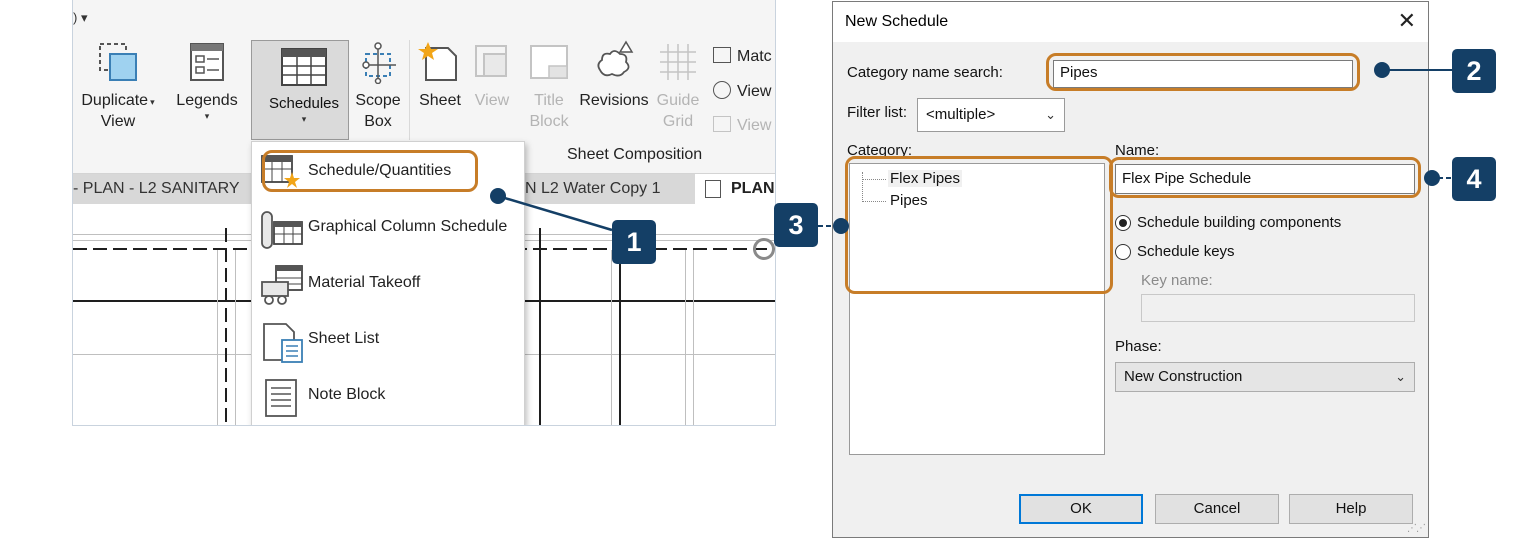  Describe the element at coordinates (491, 61) in the screenshot. I see `view-icon` at that location.